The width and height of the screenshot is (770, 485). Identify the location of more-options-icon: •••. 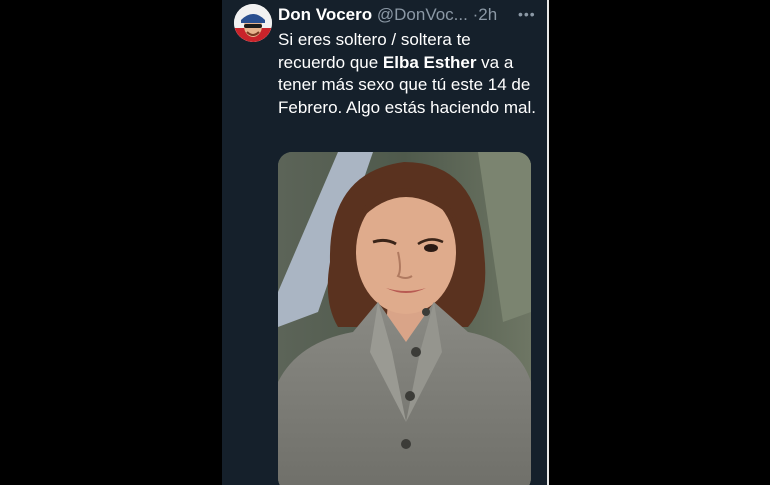
(527, 14).